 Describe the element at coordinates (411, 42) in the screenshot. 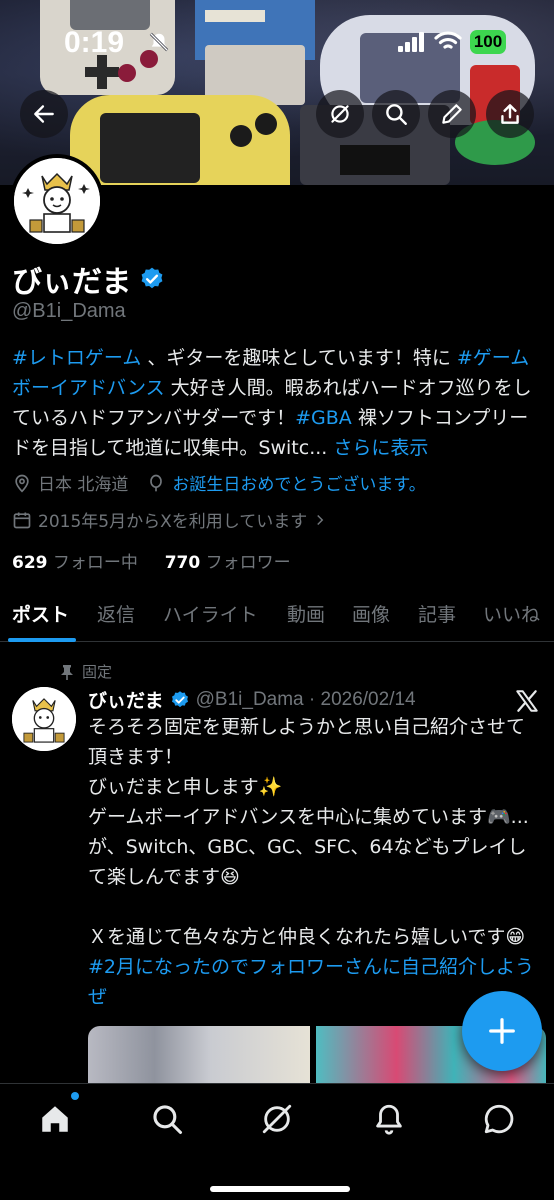

I see `signal-icon` at that location.